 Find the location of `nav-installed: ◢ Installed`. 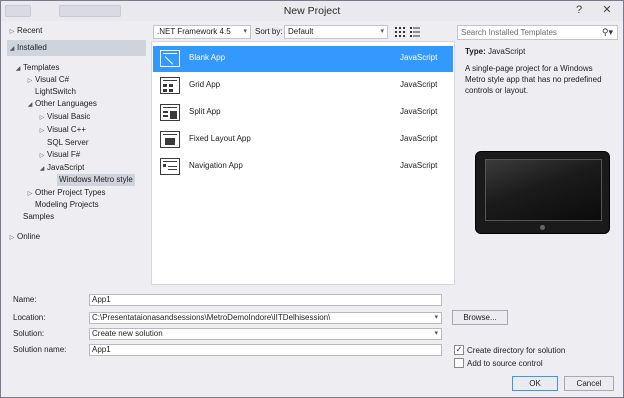

nav-installed: ◢ Installed is located at coordinates (76, 48).